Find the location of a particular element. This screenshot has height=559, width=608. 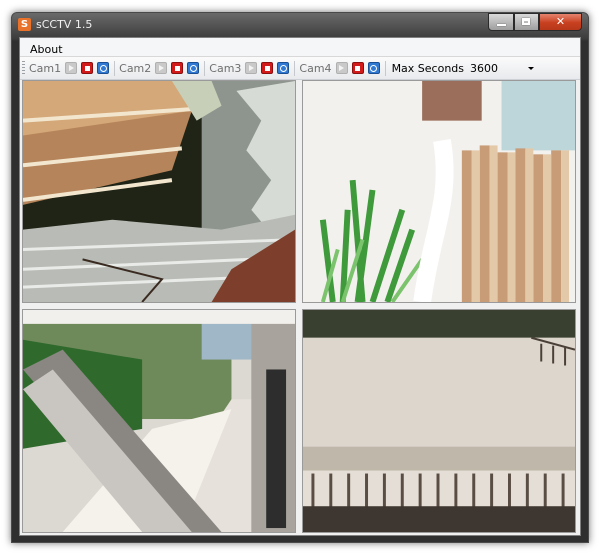

cam1-snapshot-button is located at coordinates (103, 68).